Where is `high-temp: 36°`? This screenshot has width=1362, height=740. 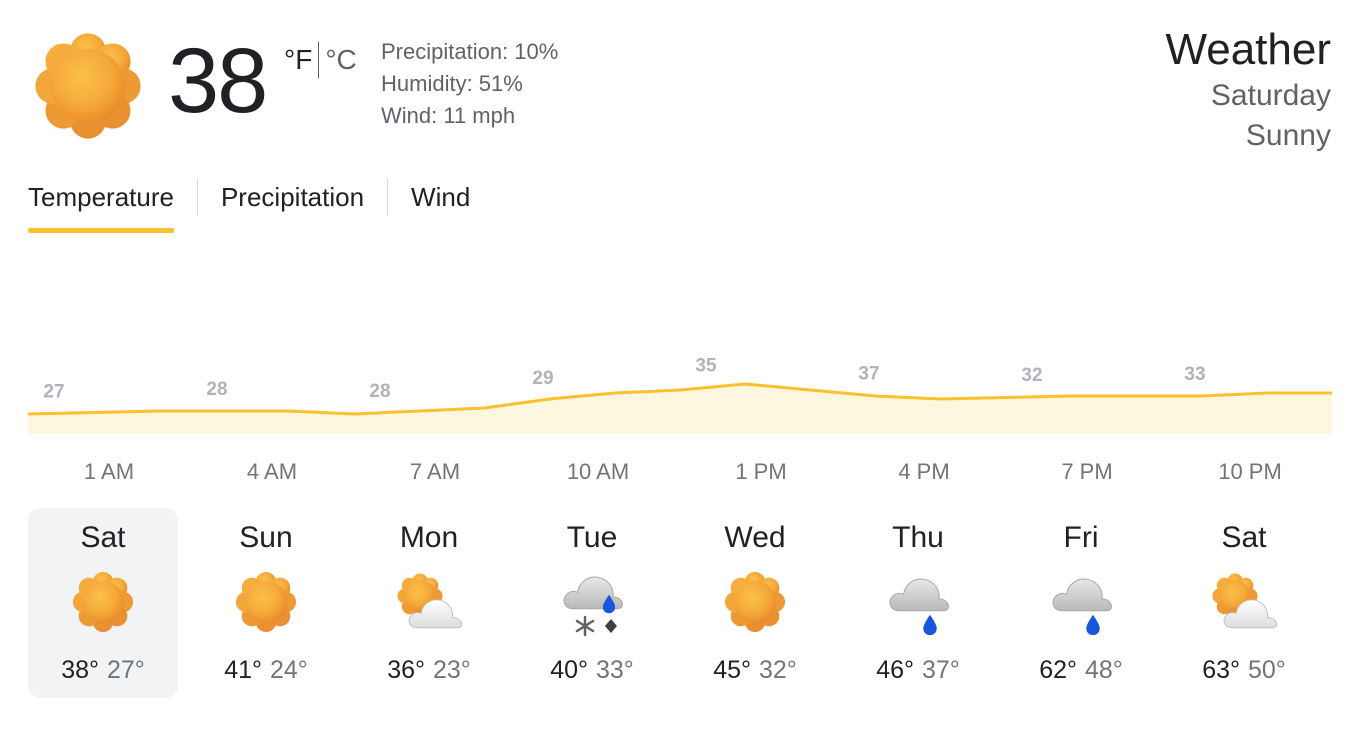
high-temp: 36° is located at coordinates (406, 670).